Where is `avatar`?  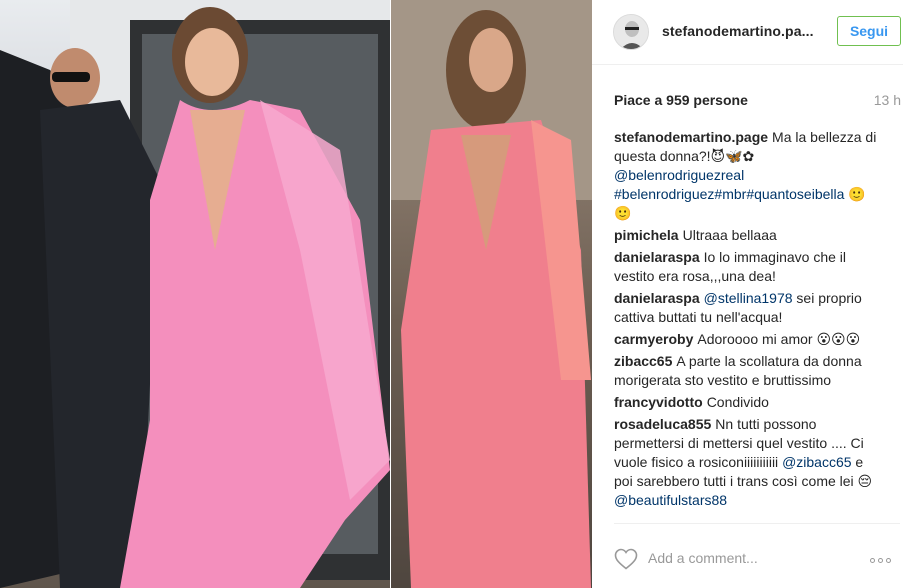
avatar is located at coordinates (631, 32).